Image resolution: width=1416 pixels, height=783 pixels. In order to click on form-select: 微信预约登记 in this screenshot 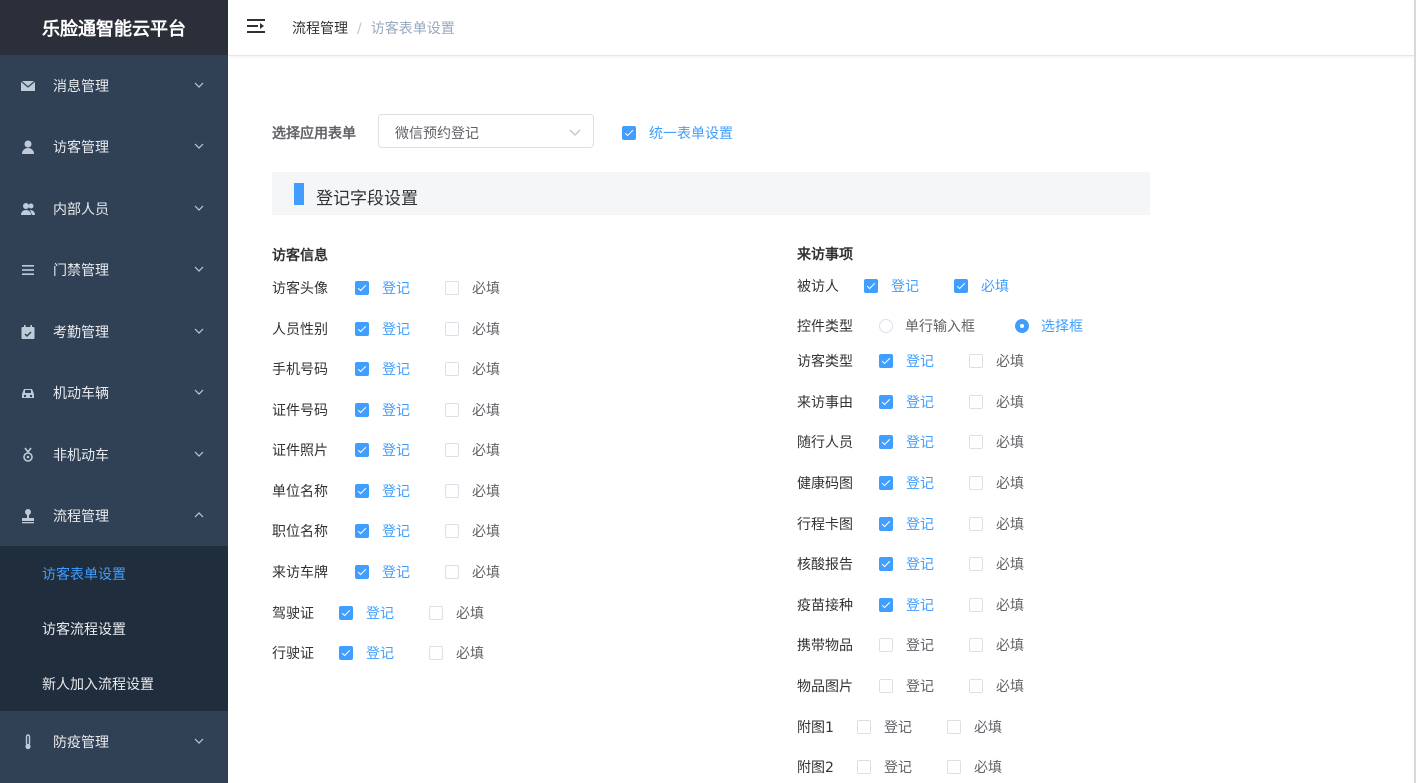, I will do `click(486, 131)`.